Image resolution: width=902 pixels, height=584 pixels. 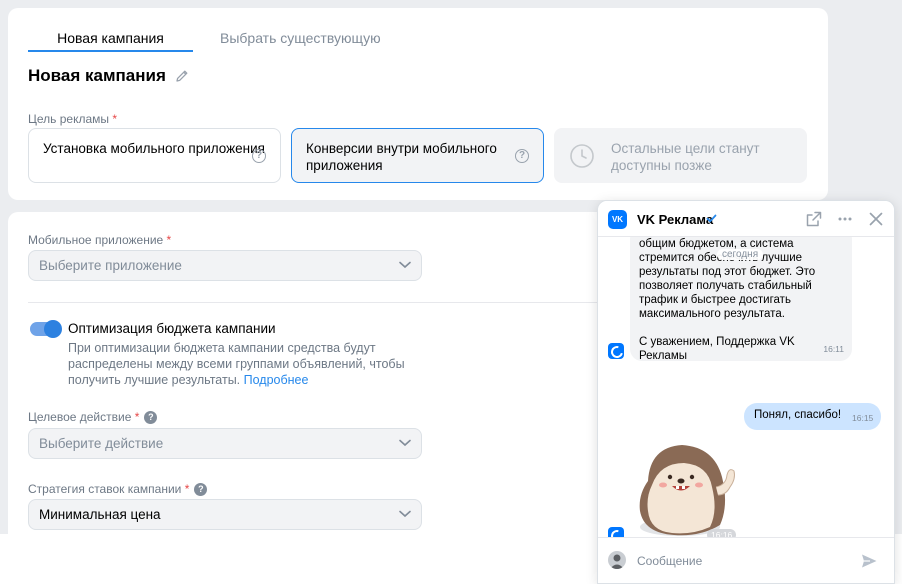 What do you see at coordinates (204, 37) in the screenshot?
I see `campaign-tabs: Новая кампания Выбрать существующую` at bounding box center [204, 37].